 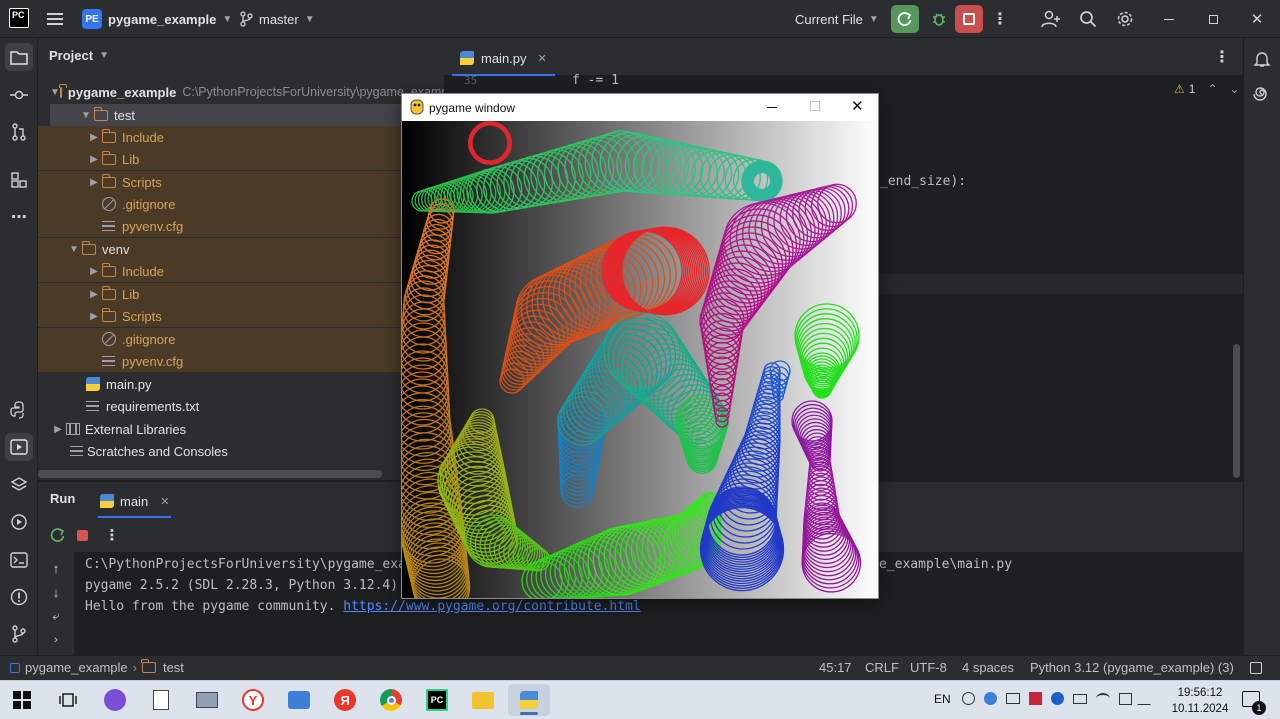 What do you see at coordinates (1256, 668) in the screenshot?
I see `lock-icon` at bounding box center [1256, 668].